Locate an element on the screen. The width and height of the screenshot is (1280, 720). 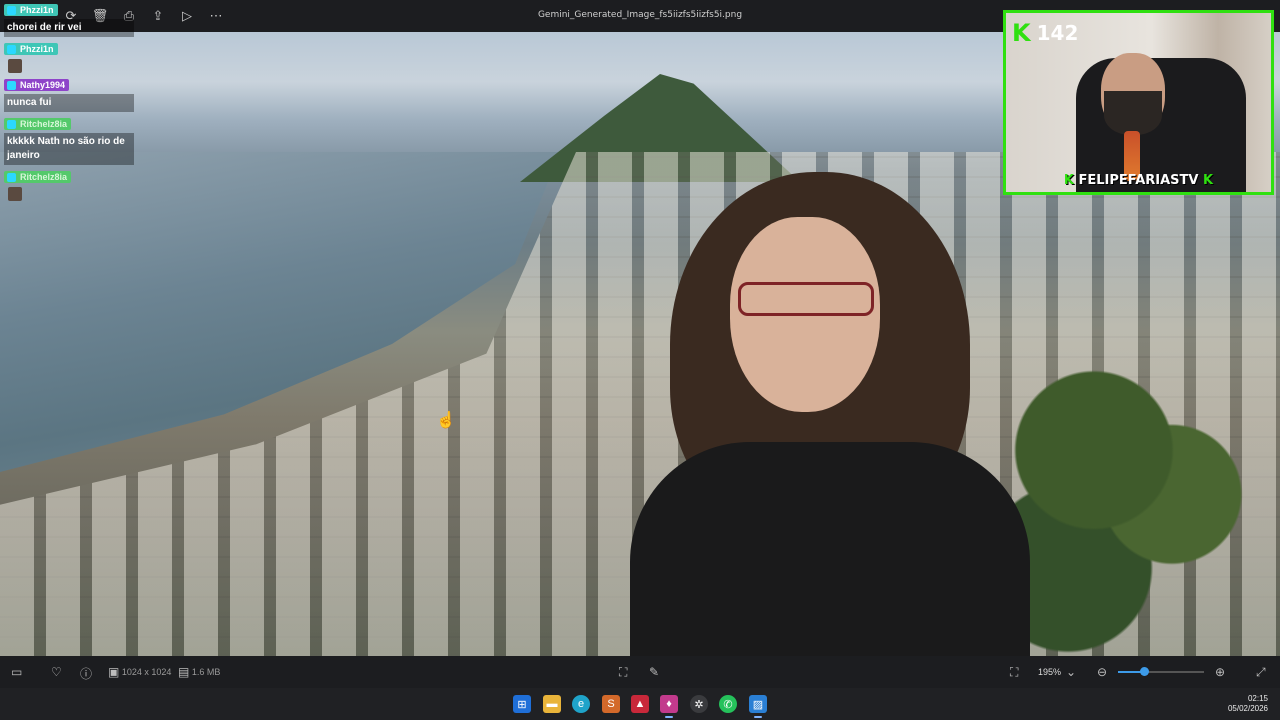
chat-message: Phzzi1n is located at coordinates (69, 56).